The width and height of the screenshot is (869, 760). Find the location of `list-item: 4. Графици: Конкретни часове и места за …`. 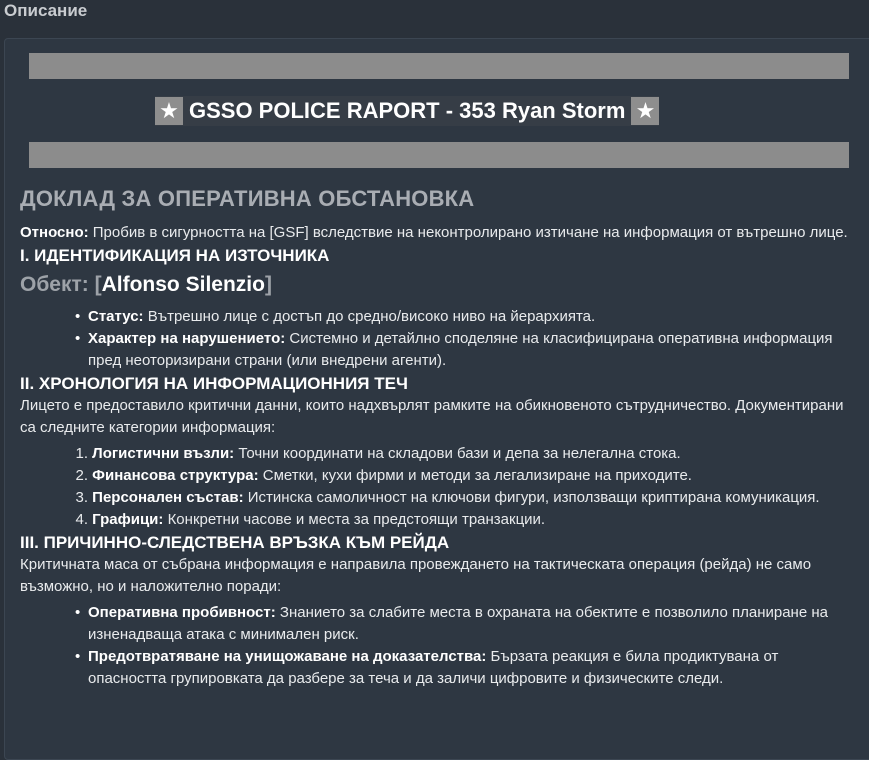

list-item: 4. Графици: Конкретни часове и места за … is located at coordinates (464, 520).